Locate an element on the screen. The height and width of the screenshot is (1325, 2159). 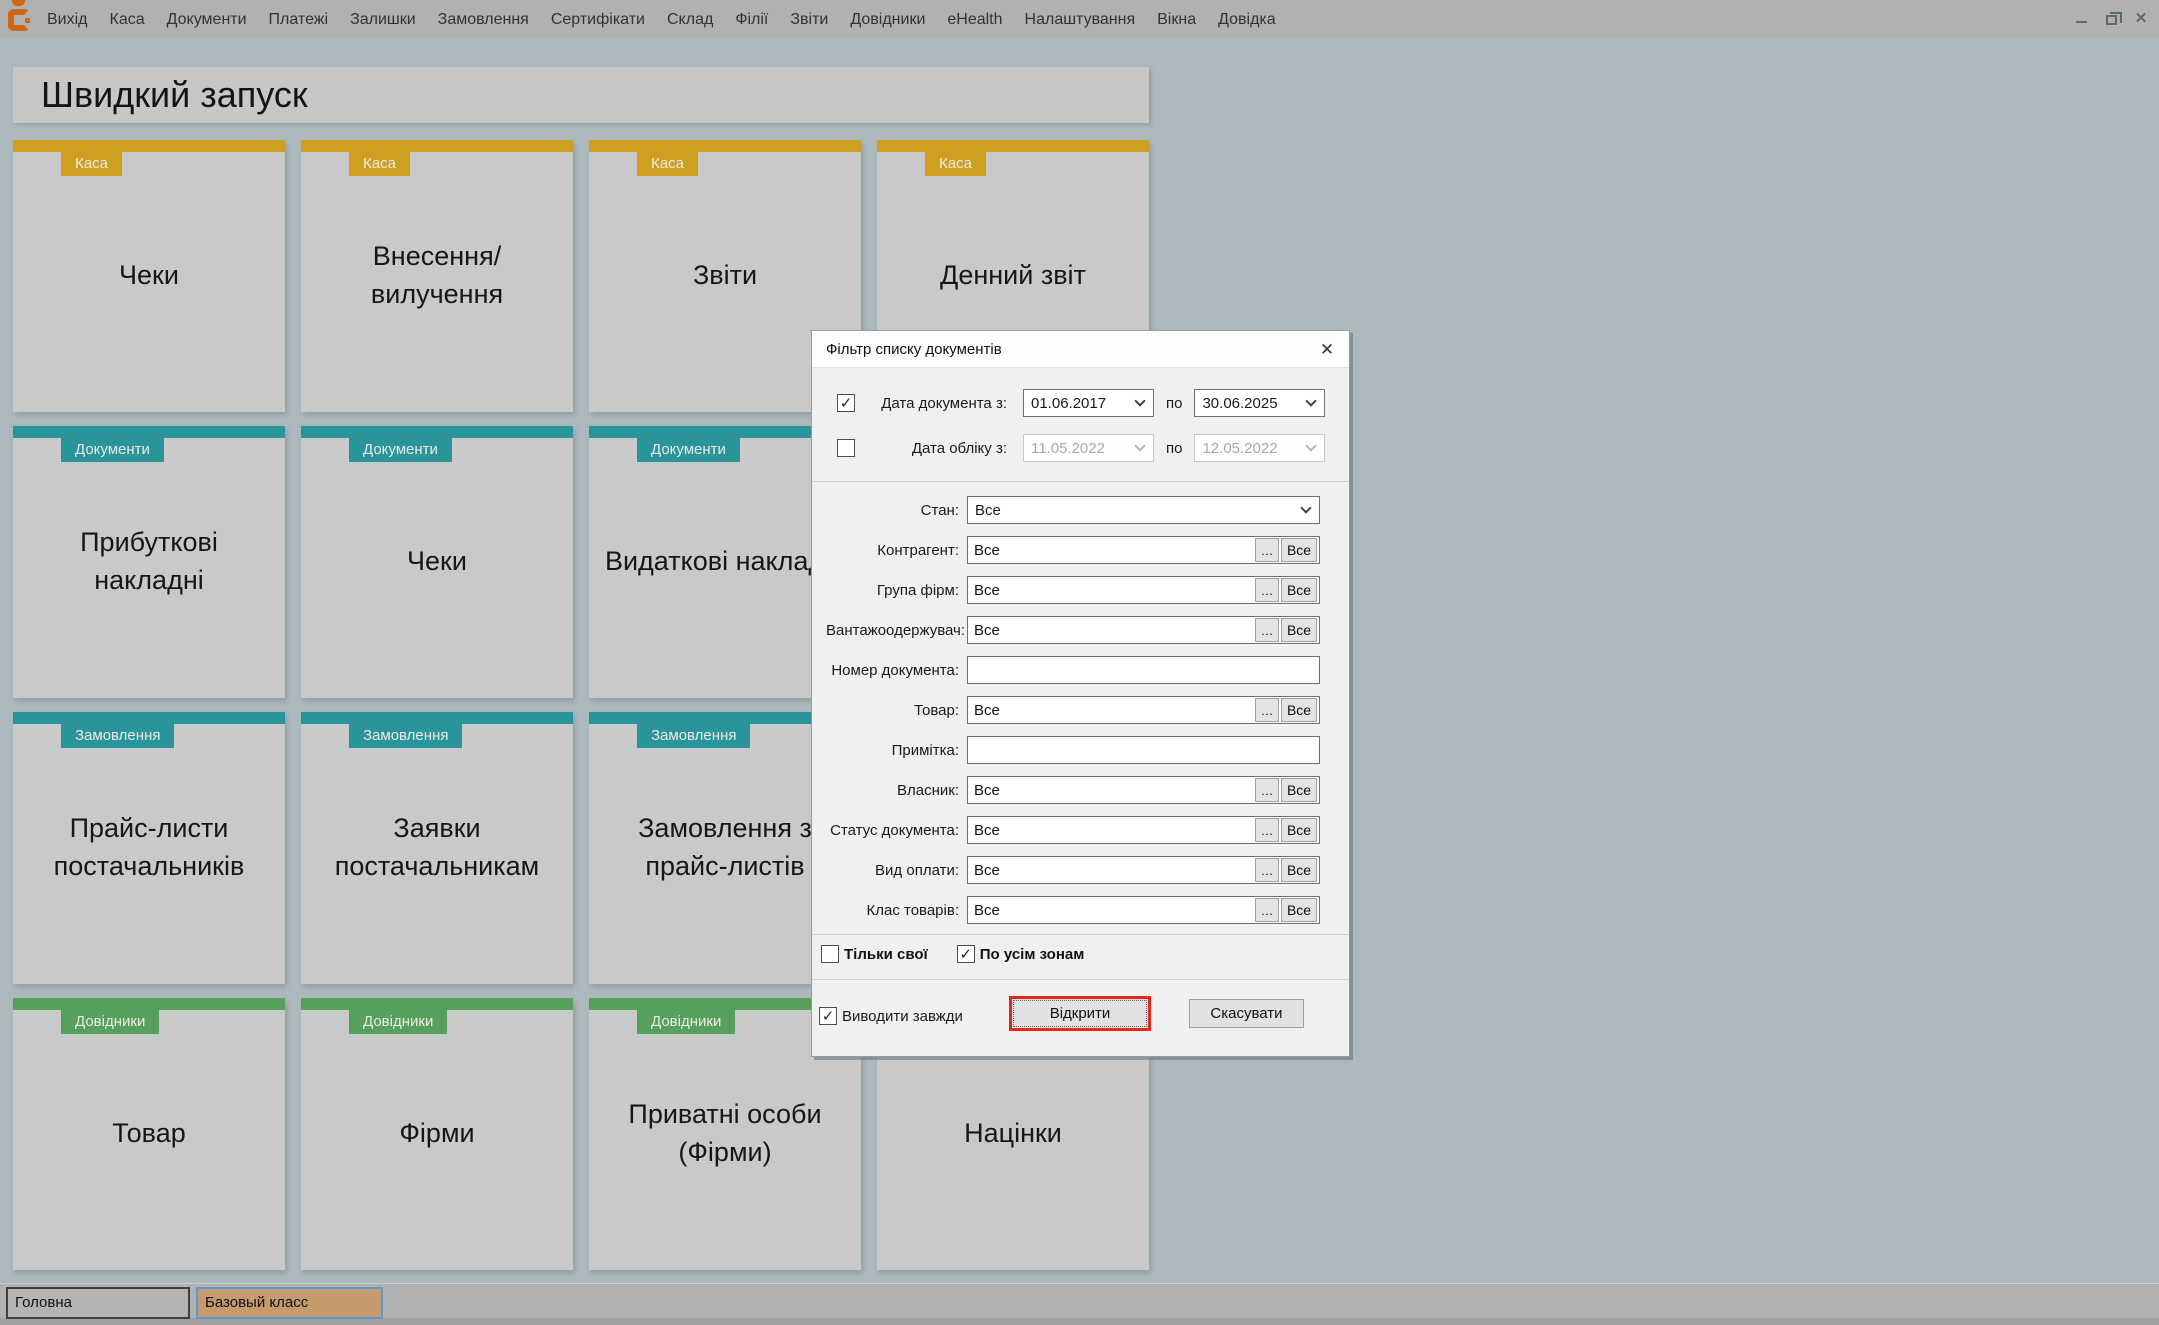
vlasnyk-input is located at coordinates (1111, 790).